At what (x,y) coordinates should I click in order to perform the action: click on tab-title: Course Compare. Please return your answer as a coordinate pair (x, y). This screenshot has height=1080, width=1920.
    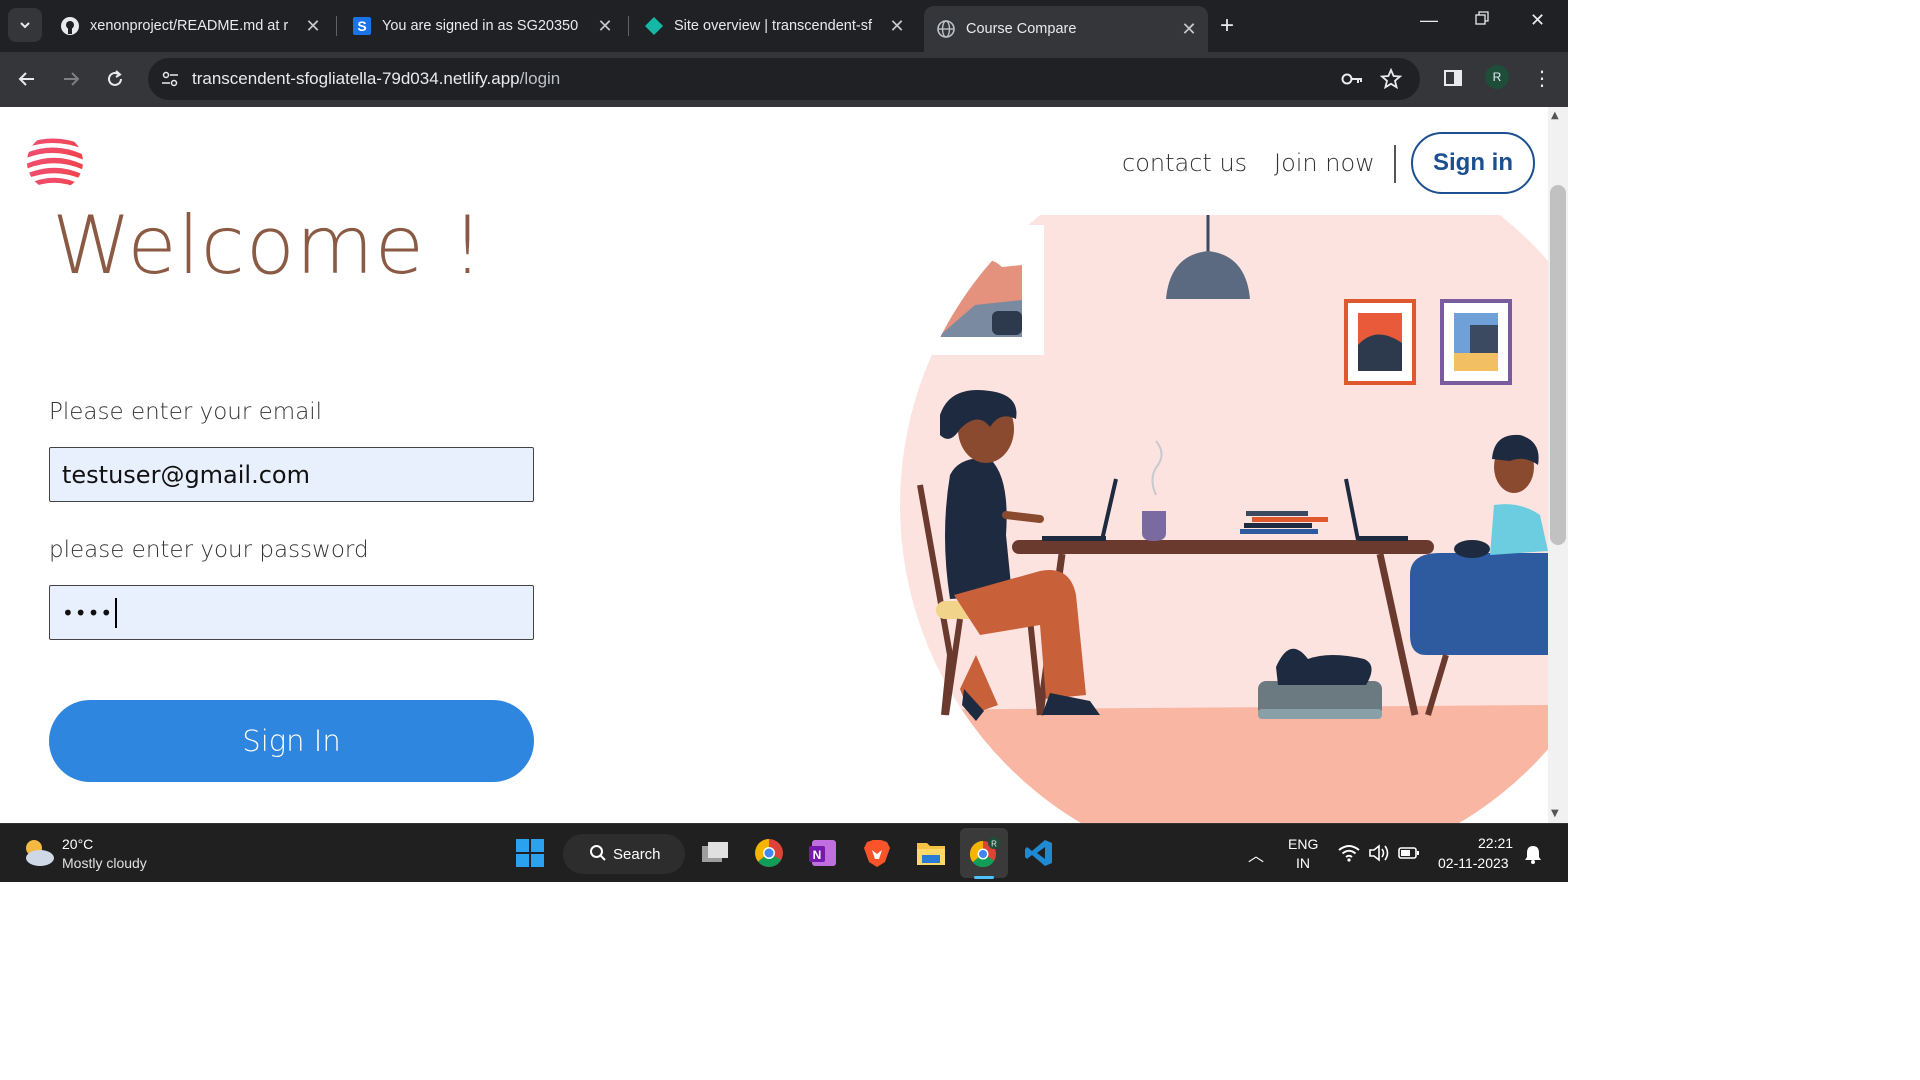
    Looking at the image, I should click on (1021, 29).